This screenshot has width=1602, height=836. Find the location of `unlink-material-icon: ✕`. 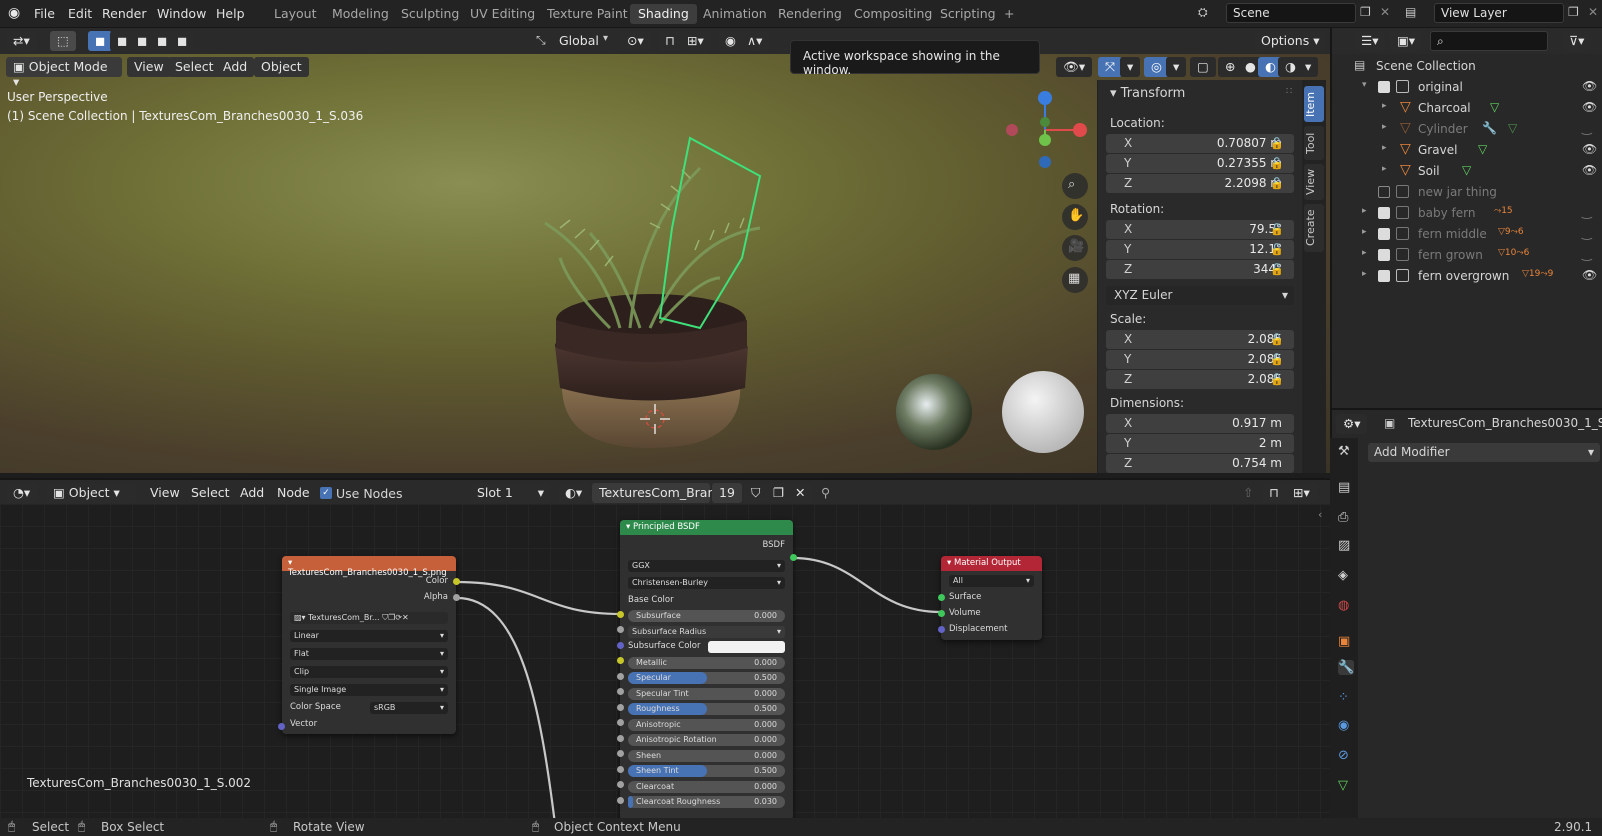

unlink-material-icon: ✕ is located at coordinates (800, 493).